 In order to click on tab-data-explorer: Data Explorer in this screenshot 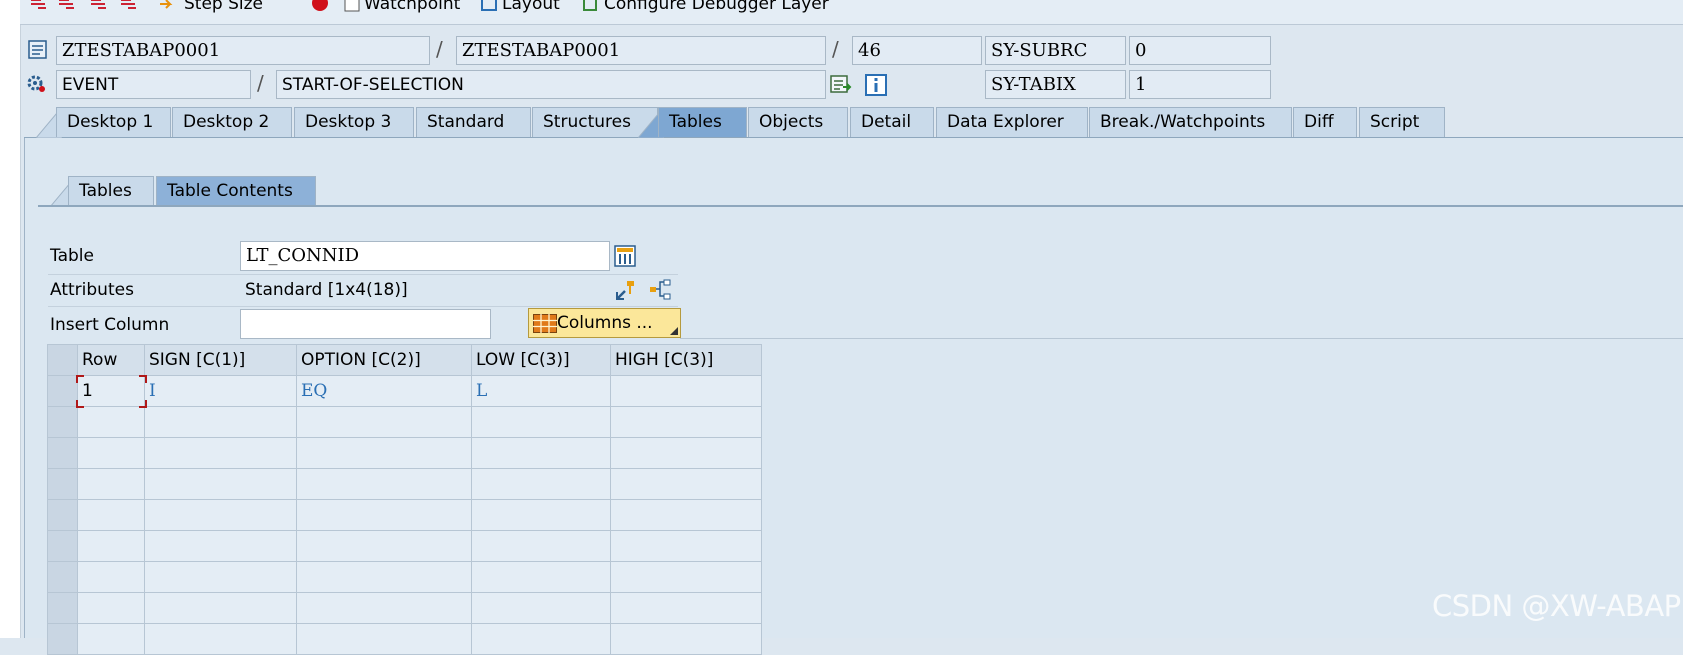, I will do `click(1012, 122)`.